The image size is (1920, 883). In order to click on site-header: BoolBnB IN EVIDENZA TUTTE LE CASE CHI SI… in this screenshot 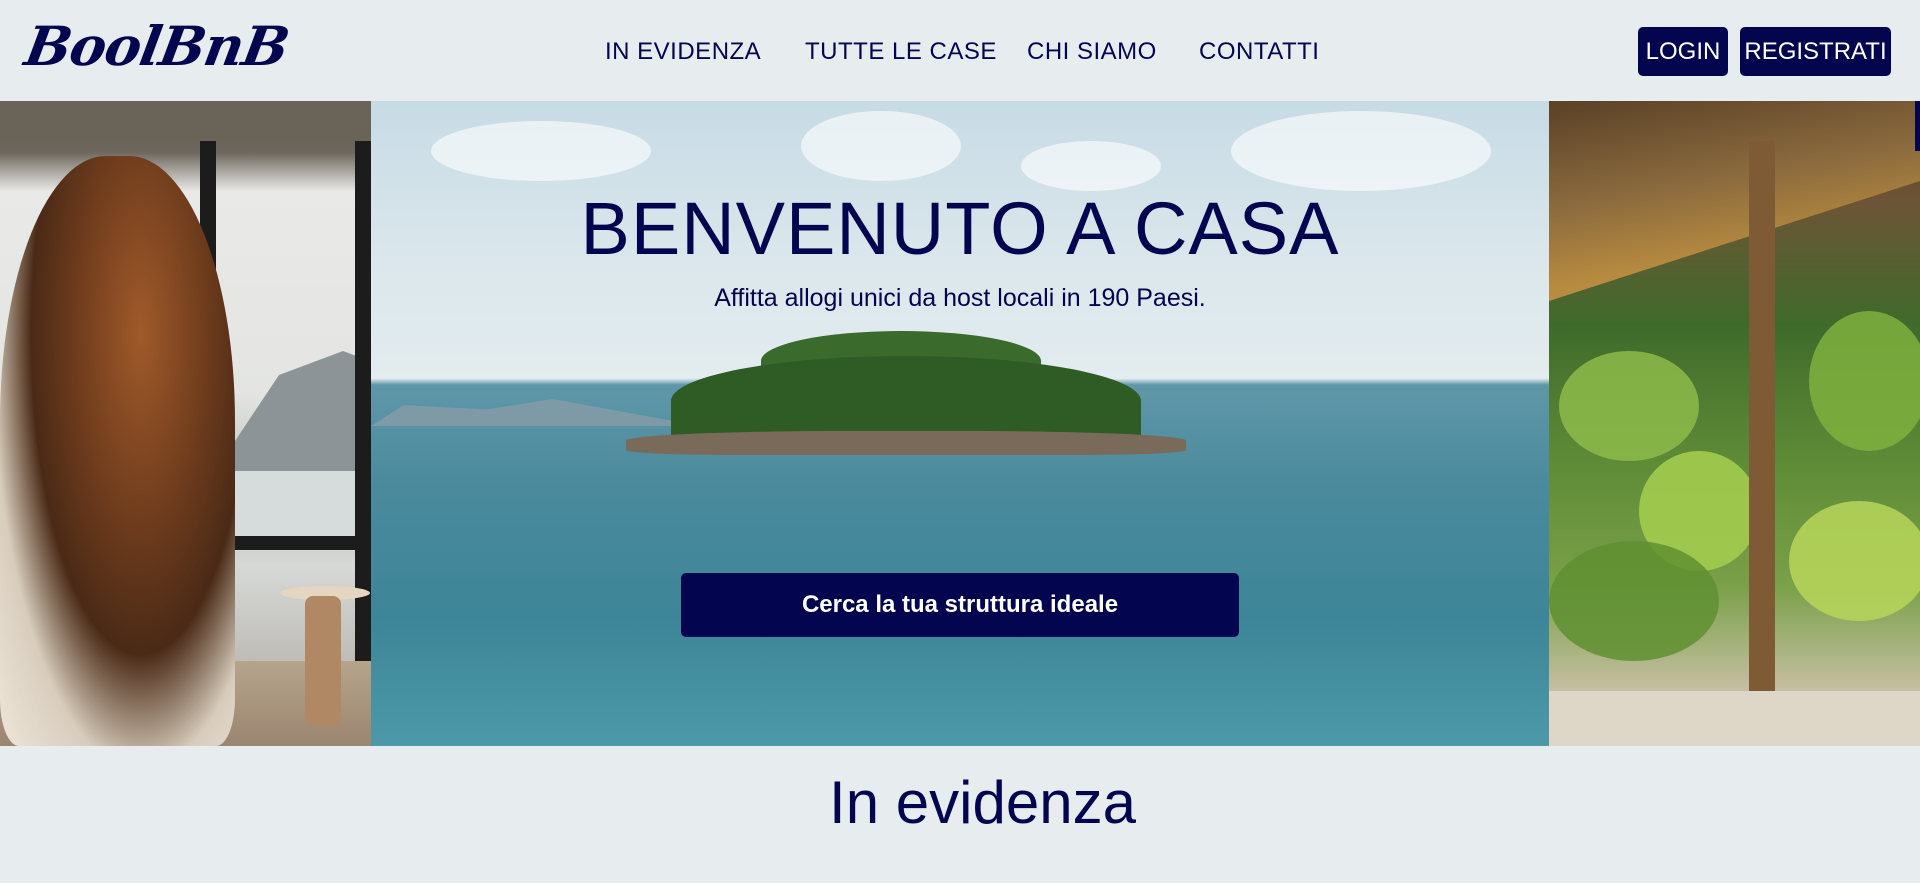, I will do `click(960, 50)`.